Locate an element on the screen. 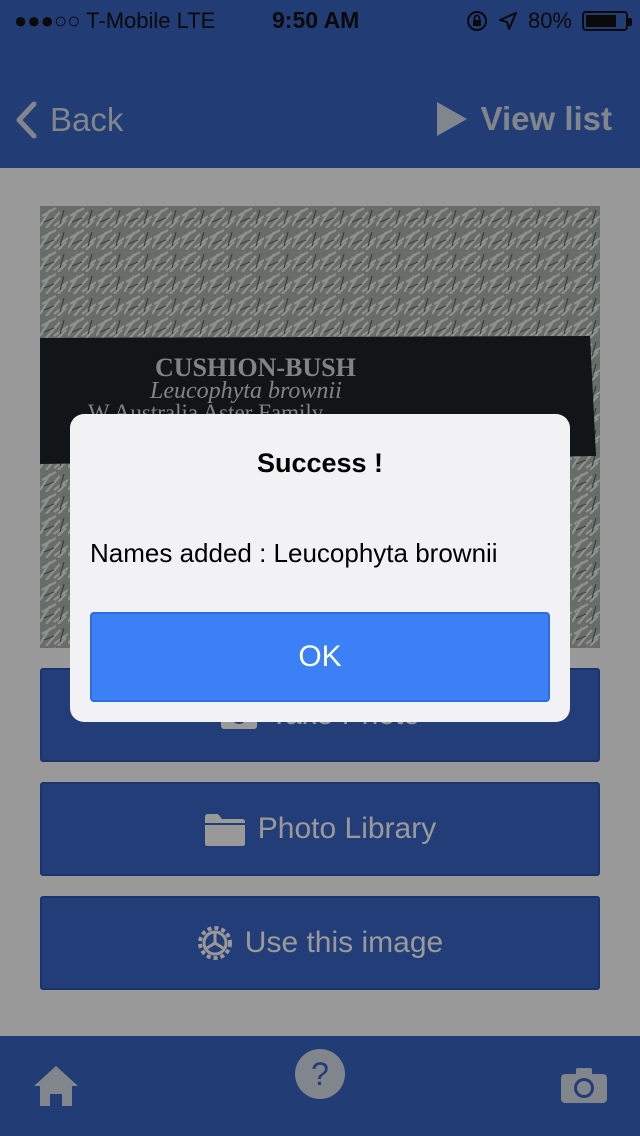 Image resolution: width=640 pixels, height=1136 pixels. alert-message: Names added : Leucophyta brownii is located at coordinates (294, 553).